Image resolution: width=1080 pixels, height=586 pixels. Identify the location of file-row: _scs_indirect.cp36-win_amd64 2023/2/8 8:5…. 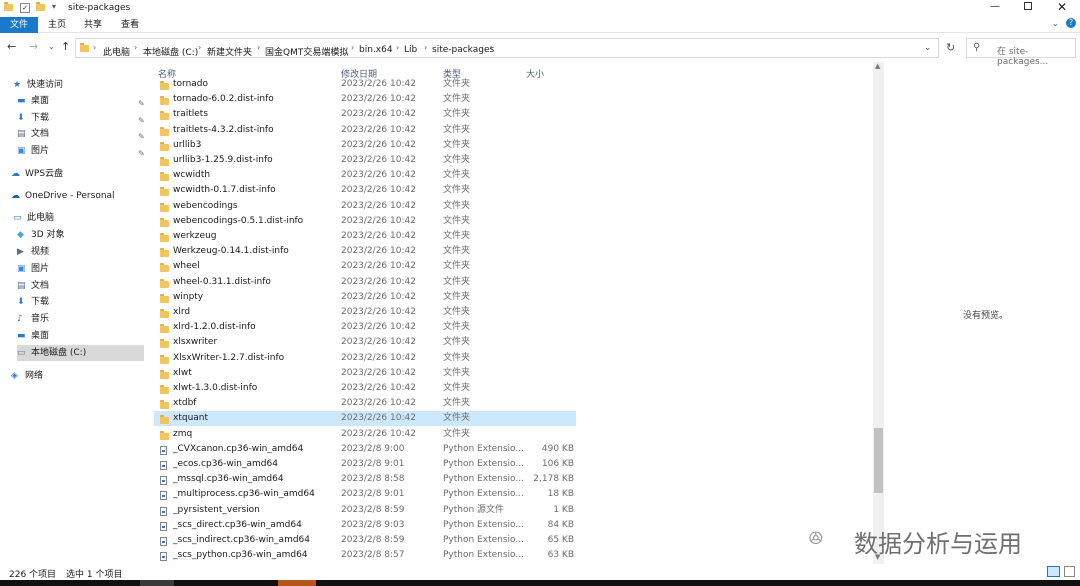
(365, 540).